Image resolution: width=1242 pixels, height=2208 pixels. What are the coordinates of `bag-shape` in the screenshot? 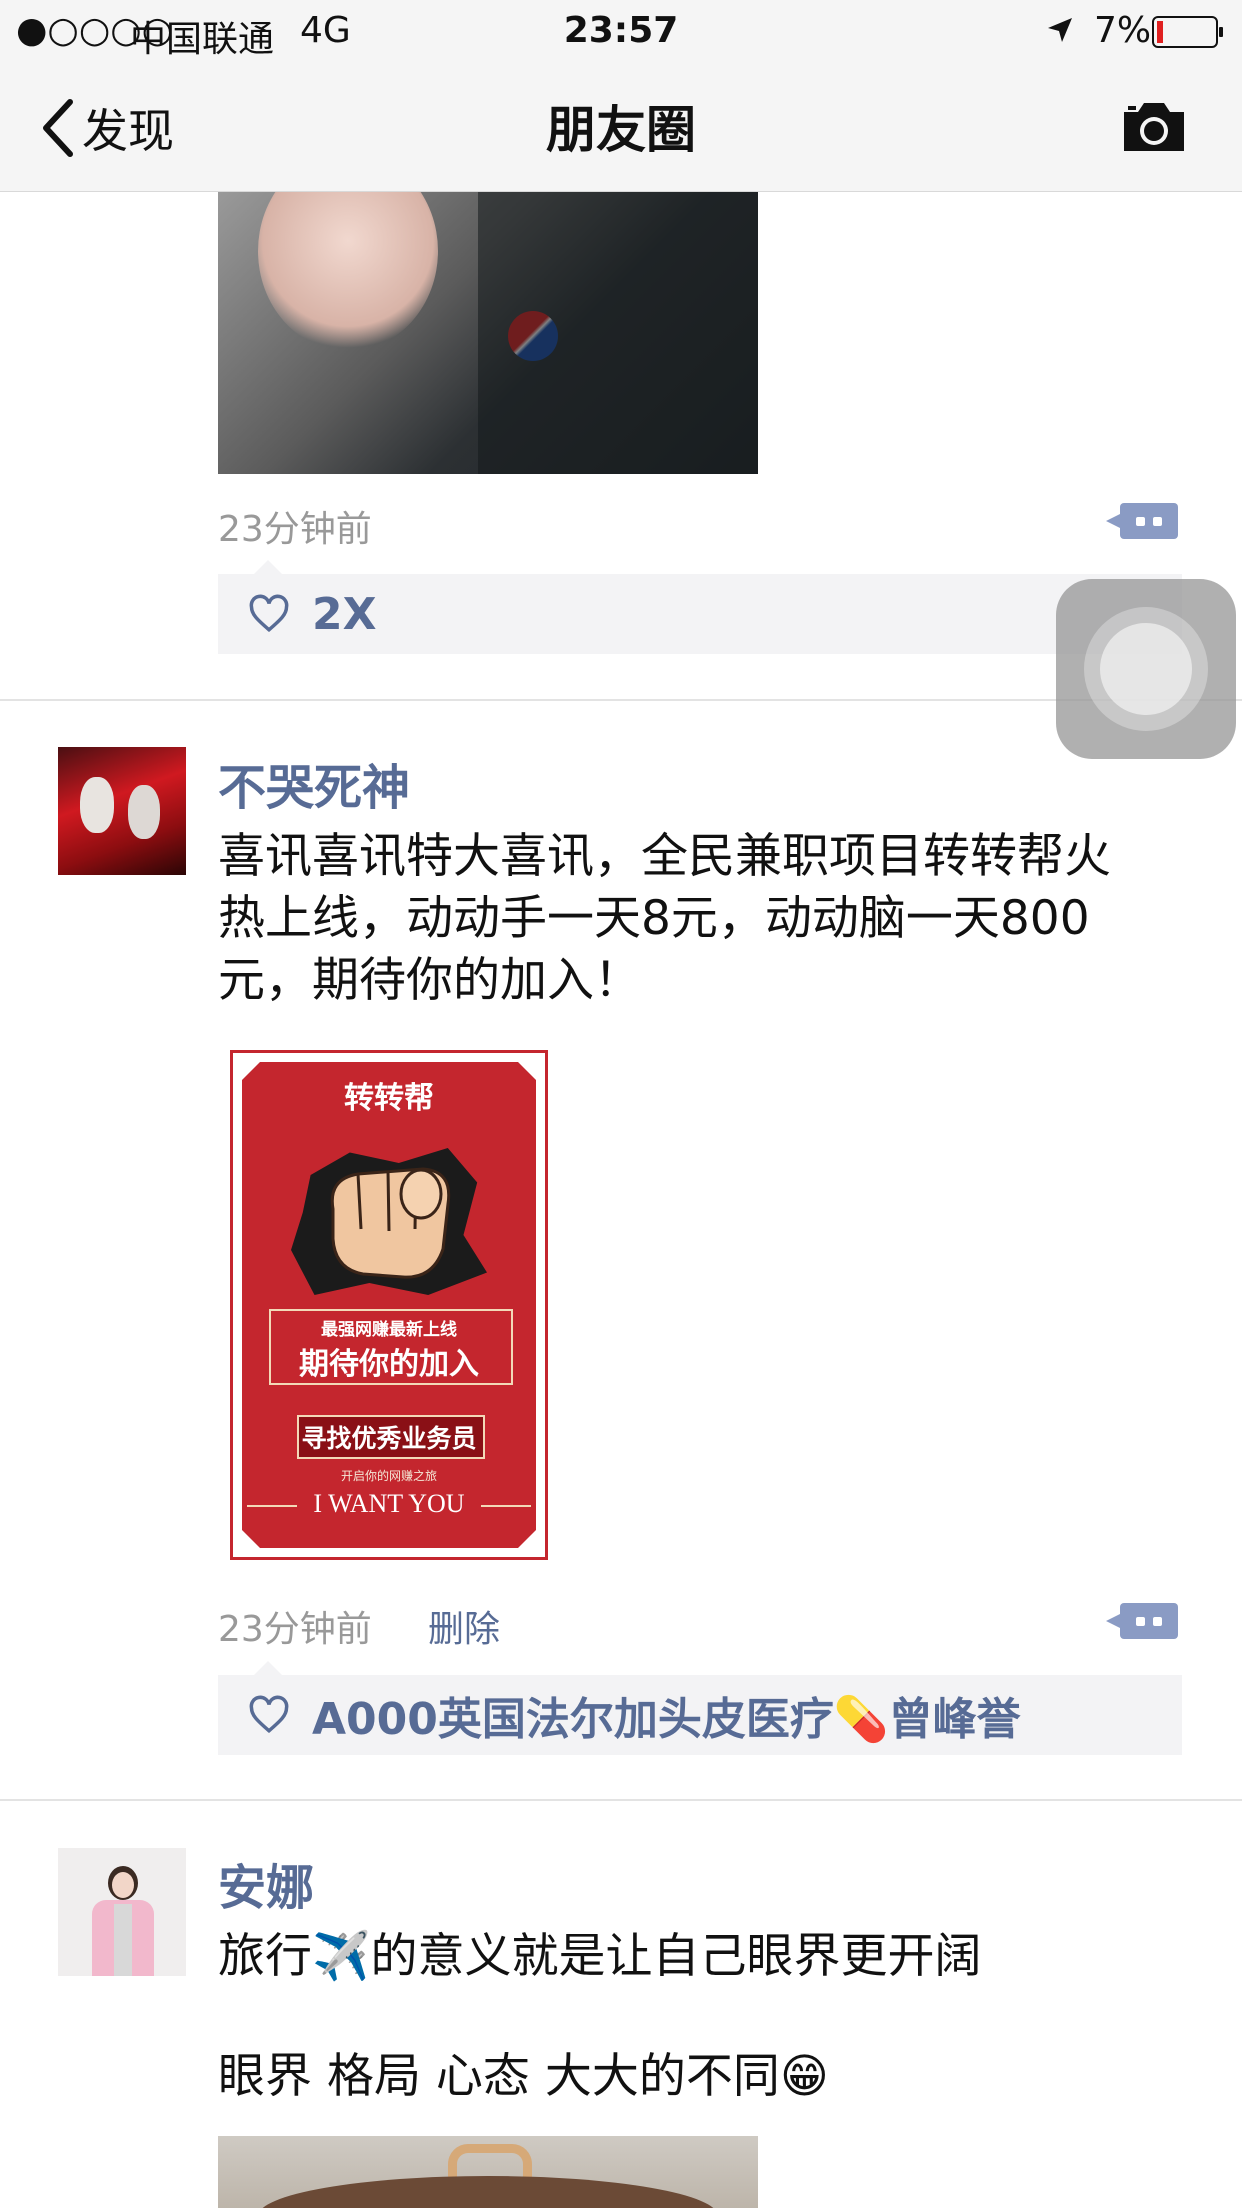 It's located at (488, 2192).